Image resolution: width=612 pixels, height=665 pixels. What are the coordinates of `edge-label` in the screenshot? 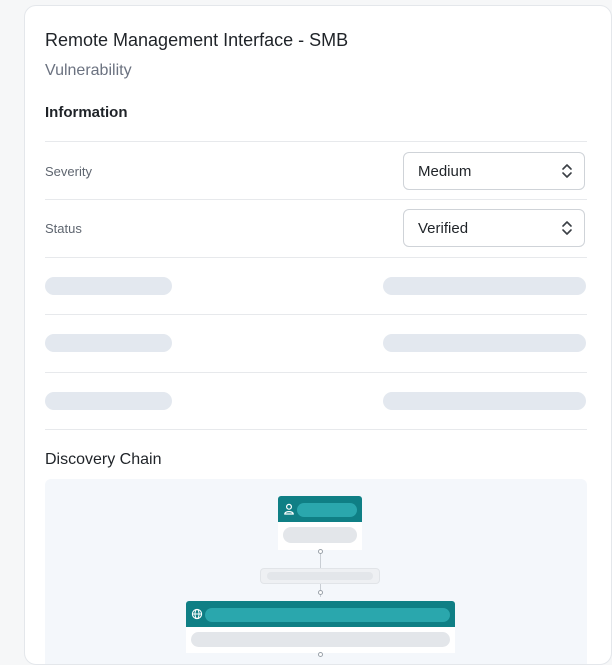 It's located at (320, 576).